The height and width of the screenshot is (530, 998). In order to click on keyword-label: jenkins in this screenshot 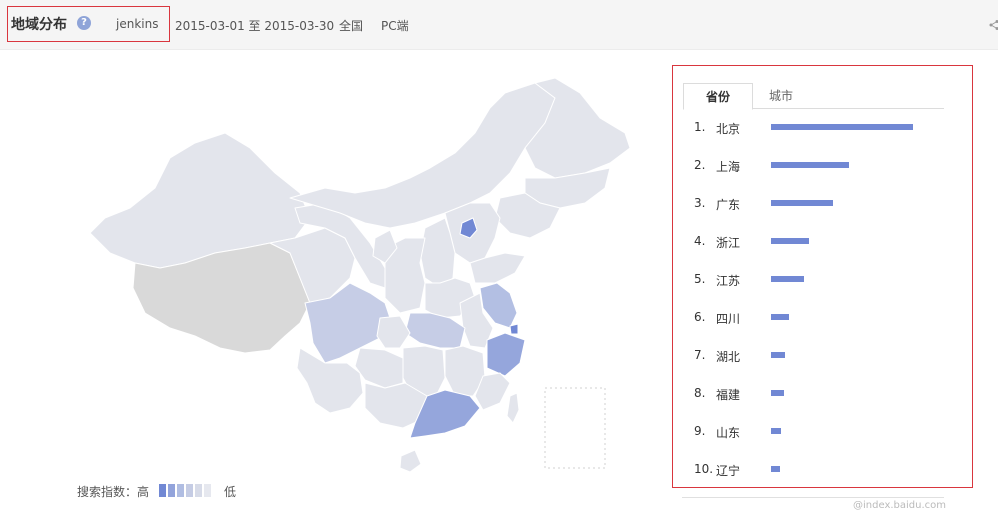, I will do `click(137, 24)`.